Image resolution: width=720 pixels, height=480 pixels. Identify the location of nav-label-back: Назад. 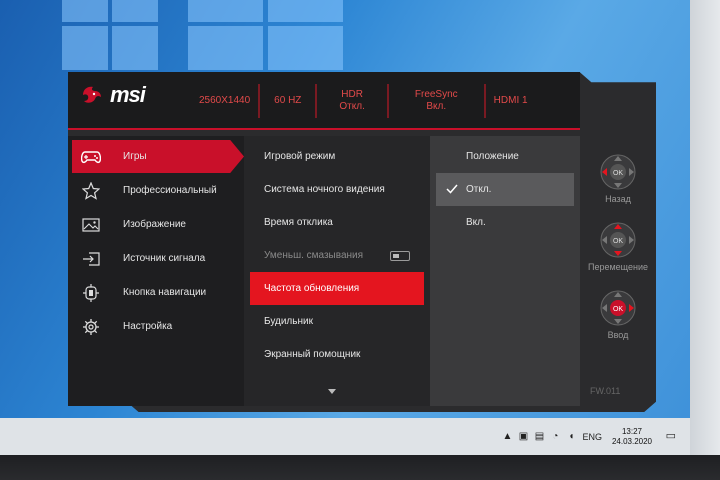
(618, 199).